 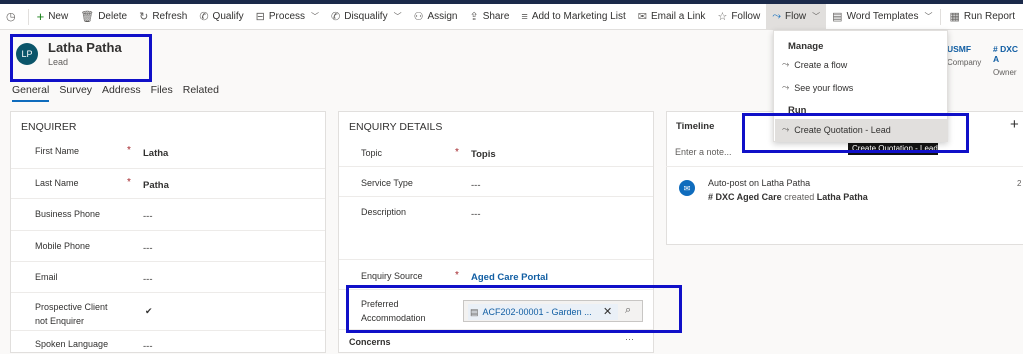 What do you see at coordinates (496, 182) in the screenshot?
I see `field-row: Service Type ---` at bounding box center [496, 182].